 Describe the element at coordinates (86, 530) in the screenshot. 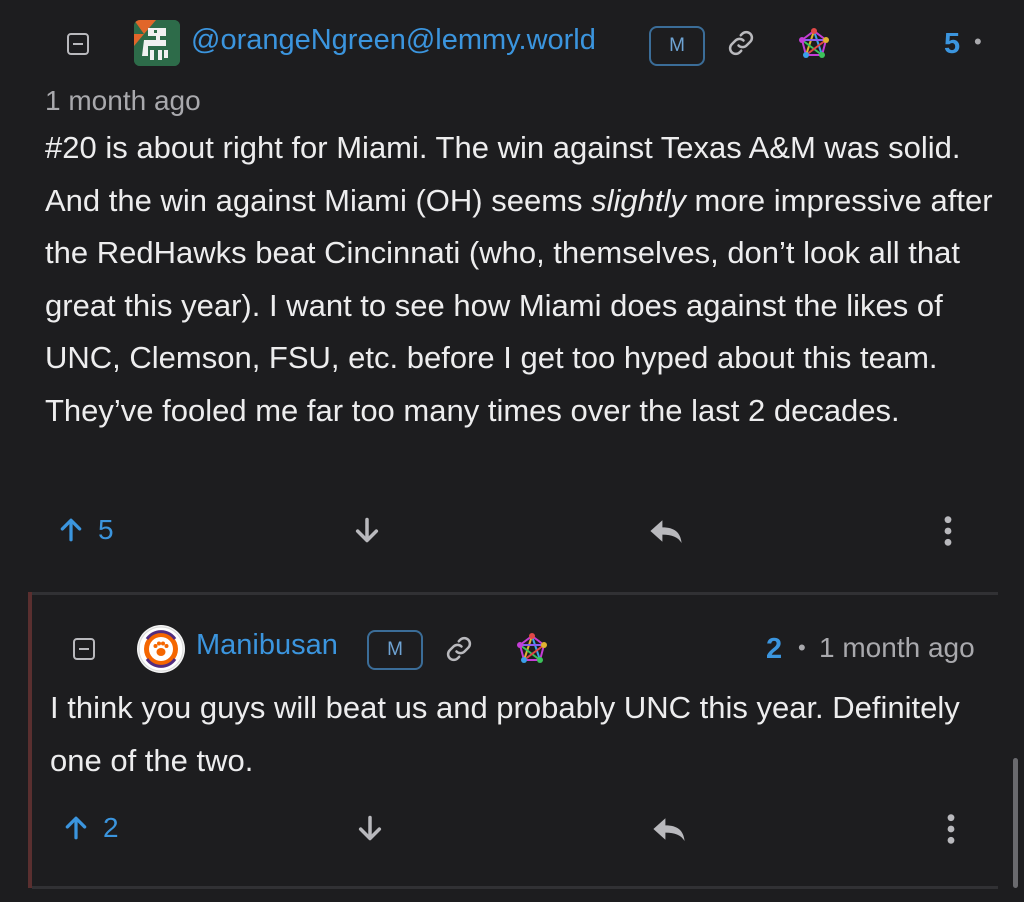

I see `upvote-button: 5` at that location.